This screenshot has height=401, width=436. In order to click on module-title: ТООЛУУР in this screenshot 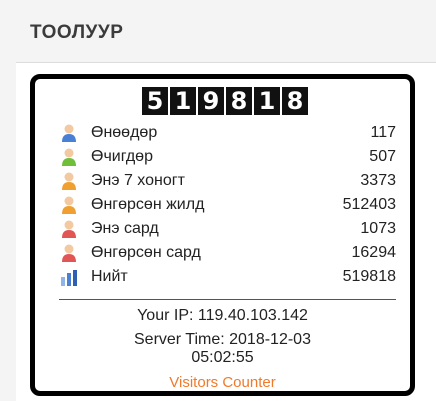, I will do `click(77, 32)`.